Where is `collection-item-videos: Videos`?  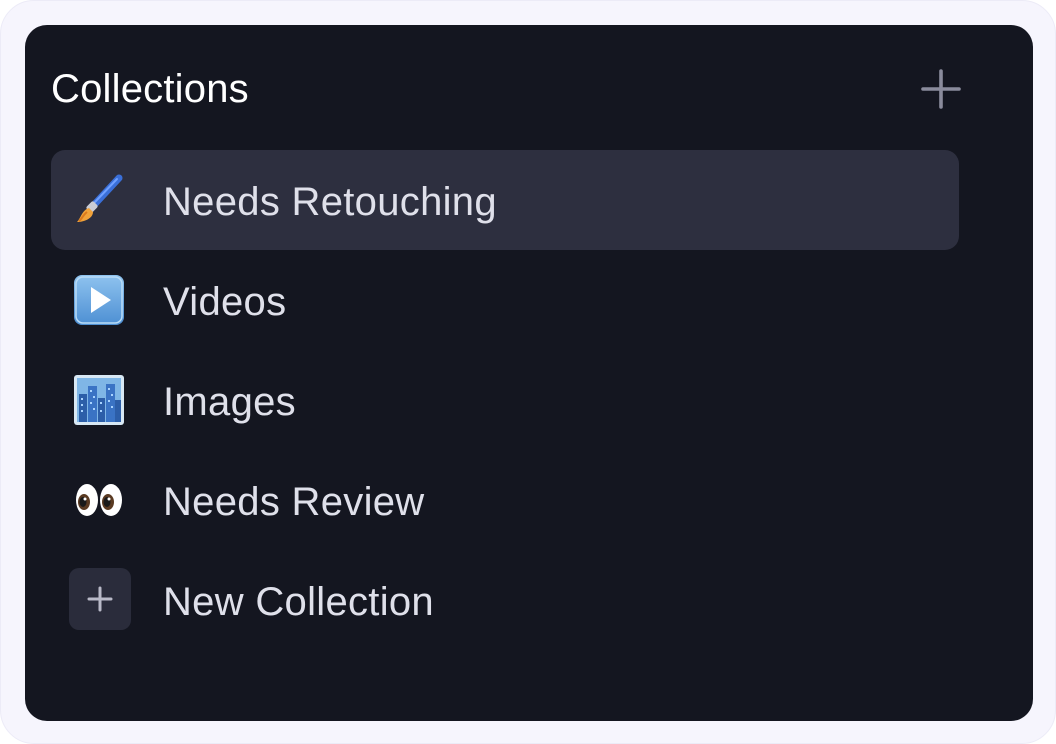 collection-item-videos: Videos is located at coordinates (505, 300).